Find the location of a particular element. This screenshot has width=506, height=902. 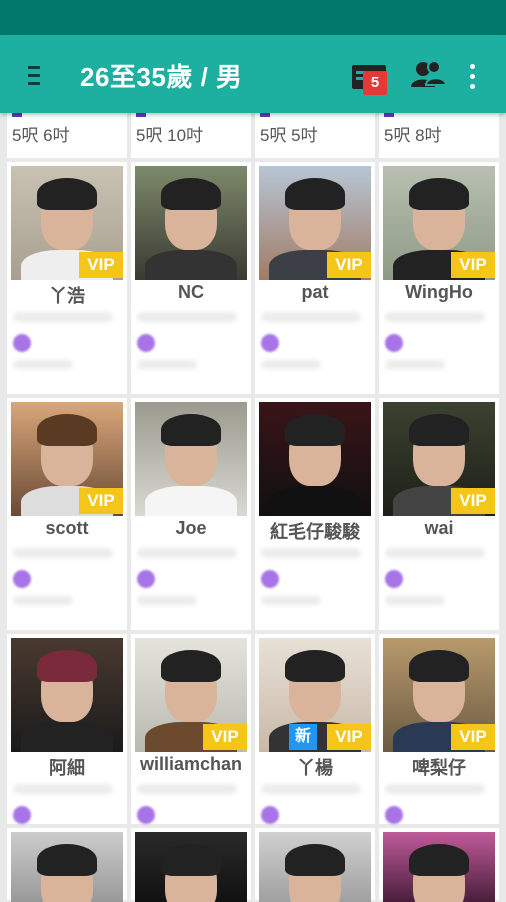

user-name: 紅毛仔駿駿 is located at coordinates (315, 532).